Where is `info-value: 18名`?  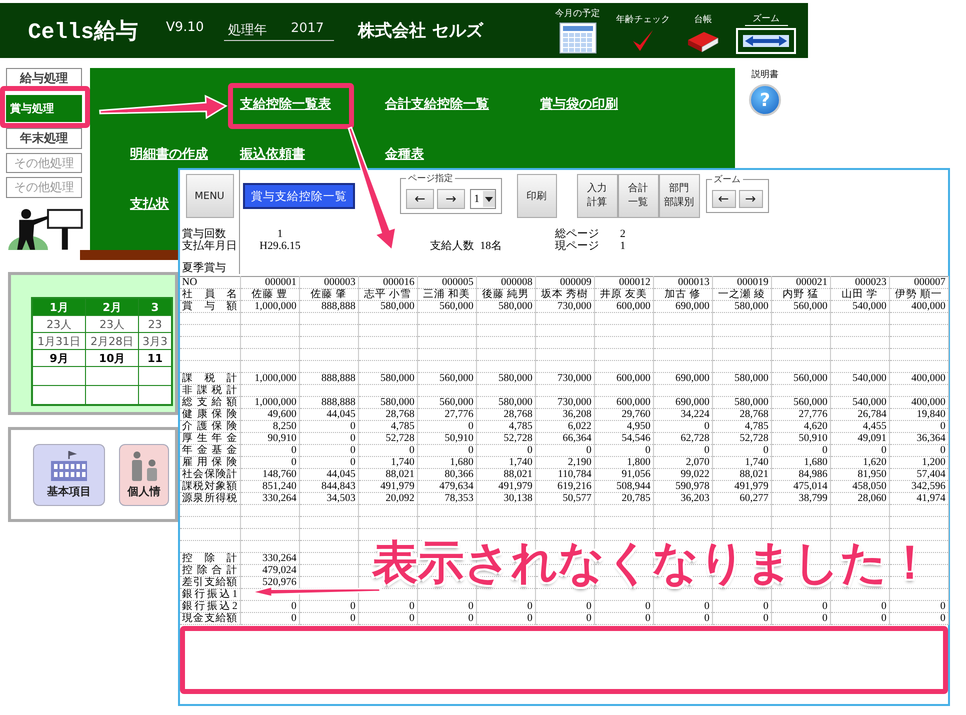 info-value: 18名 is located at coordinates (491, 246).